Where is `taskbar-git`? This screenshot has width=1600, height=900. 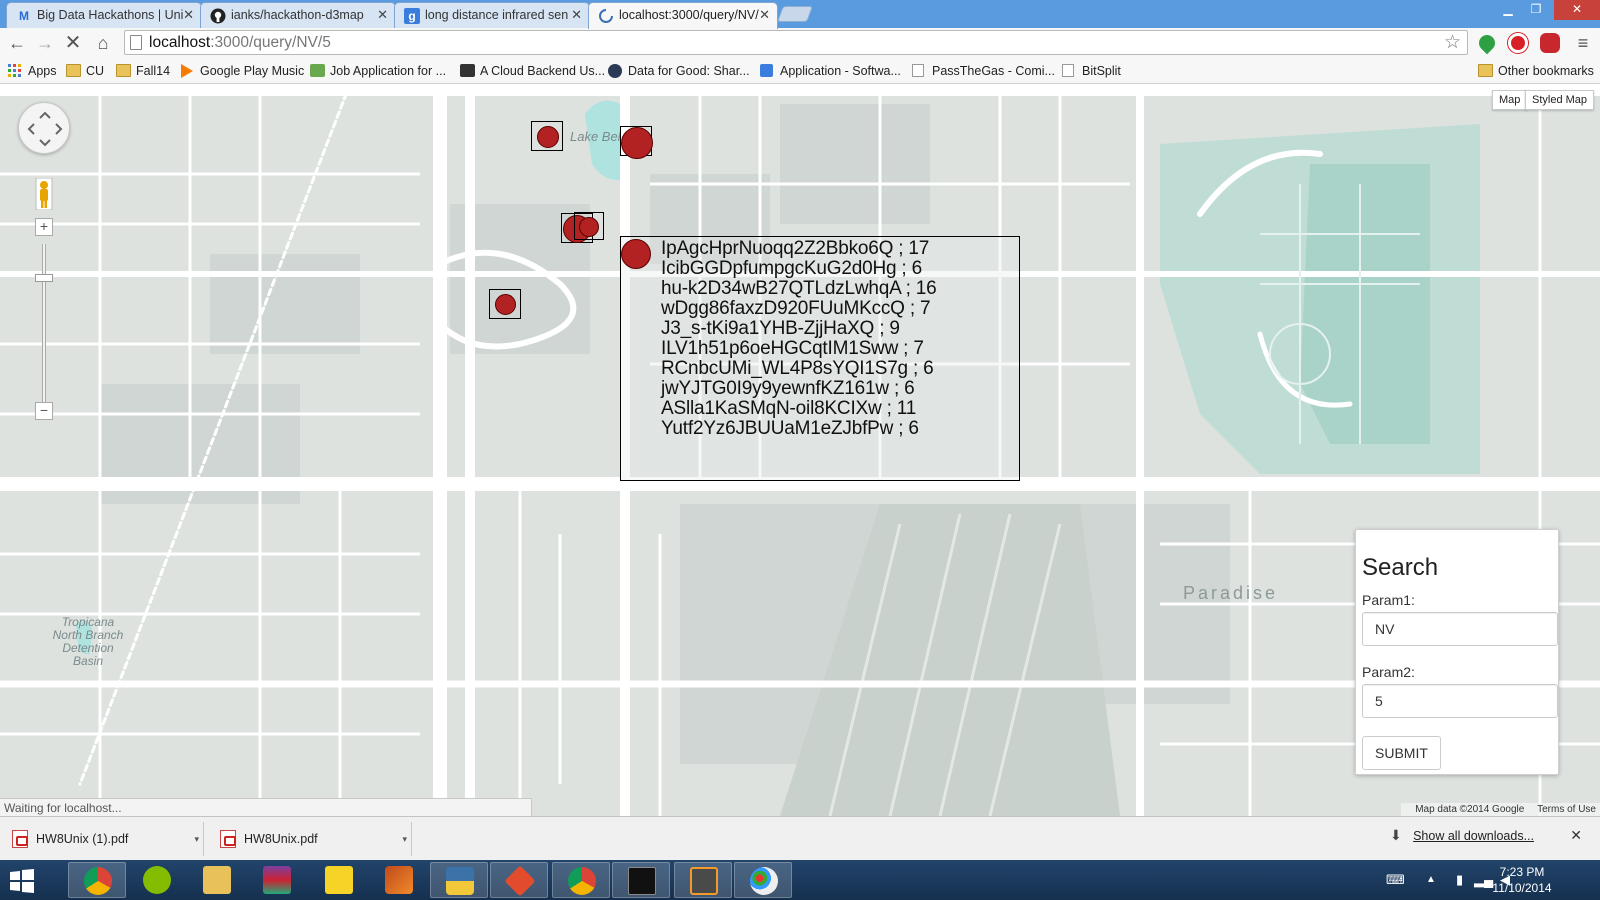
taskbar-git is located at coordinates (519, 880).